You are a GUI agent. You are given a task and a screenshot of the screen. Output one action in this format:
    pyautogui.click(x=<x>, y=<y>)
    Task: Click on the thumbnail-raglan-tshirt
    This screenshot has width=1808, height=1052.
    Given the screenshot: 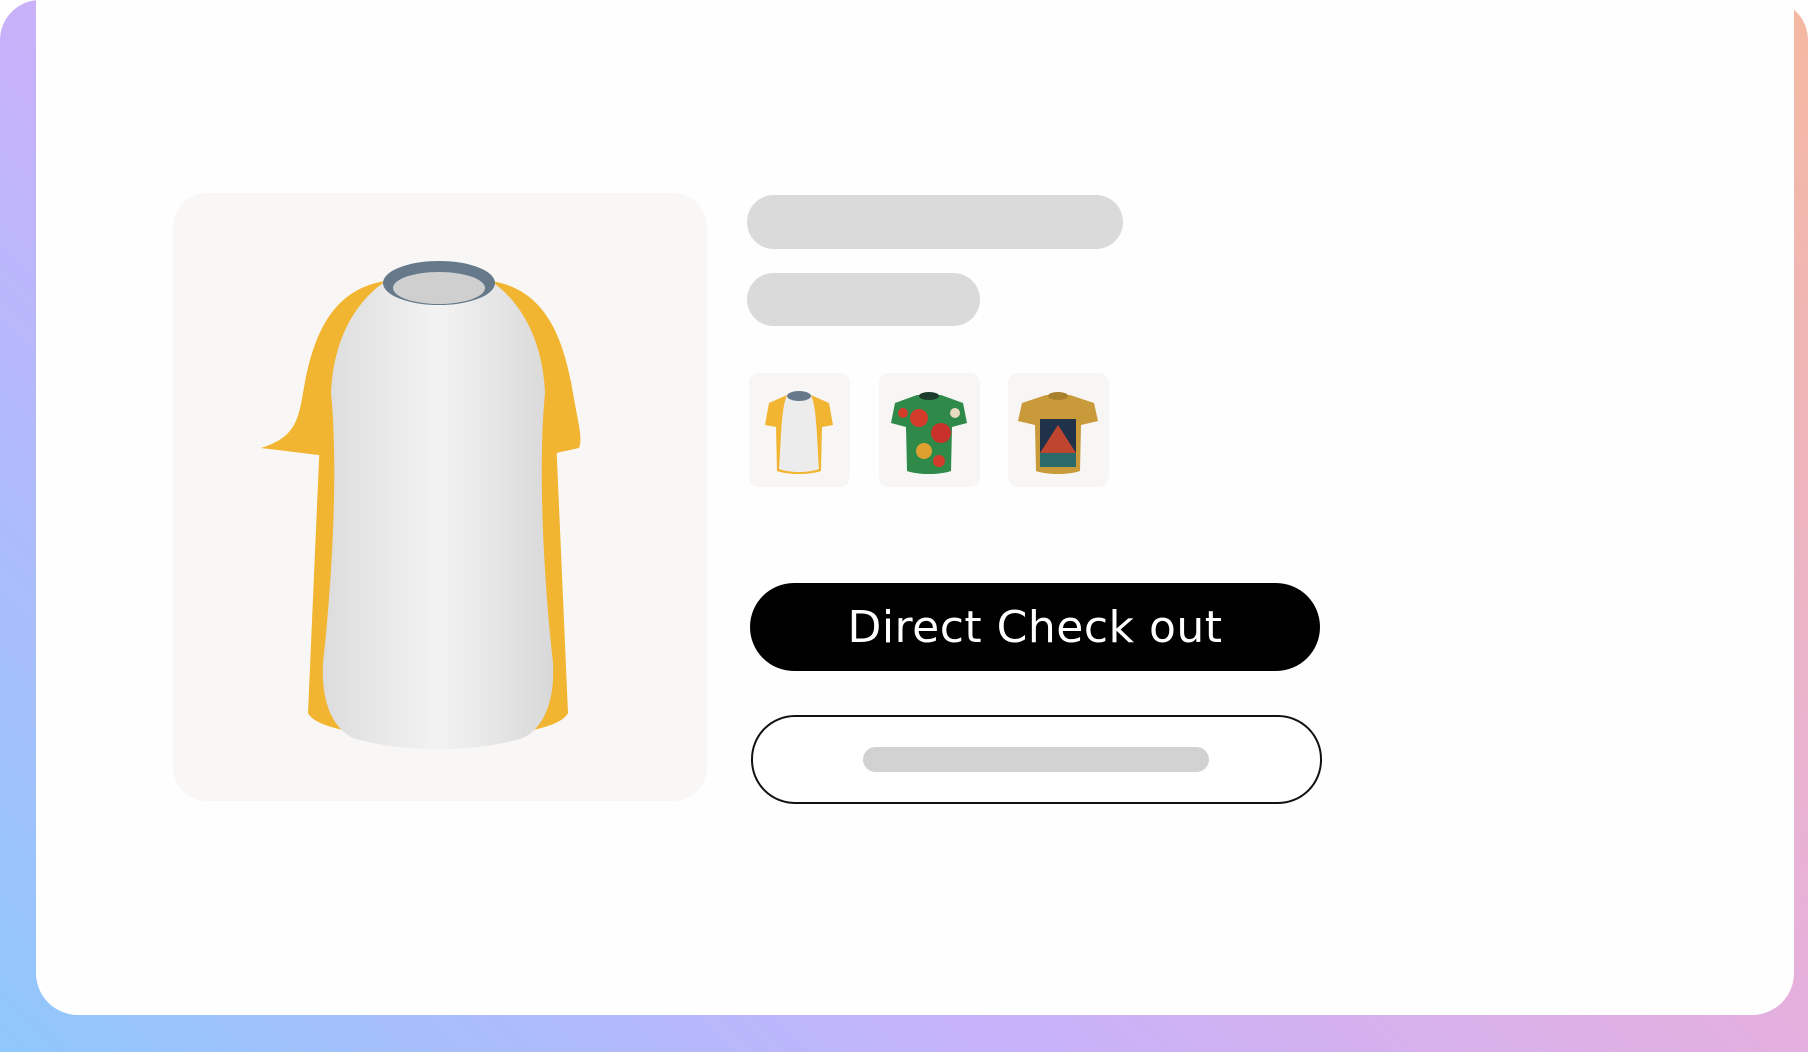 What is the action you would take?
    pyautogui.click(x=799, y=430)
    